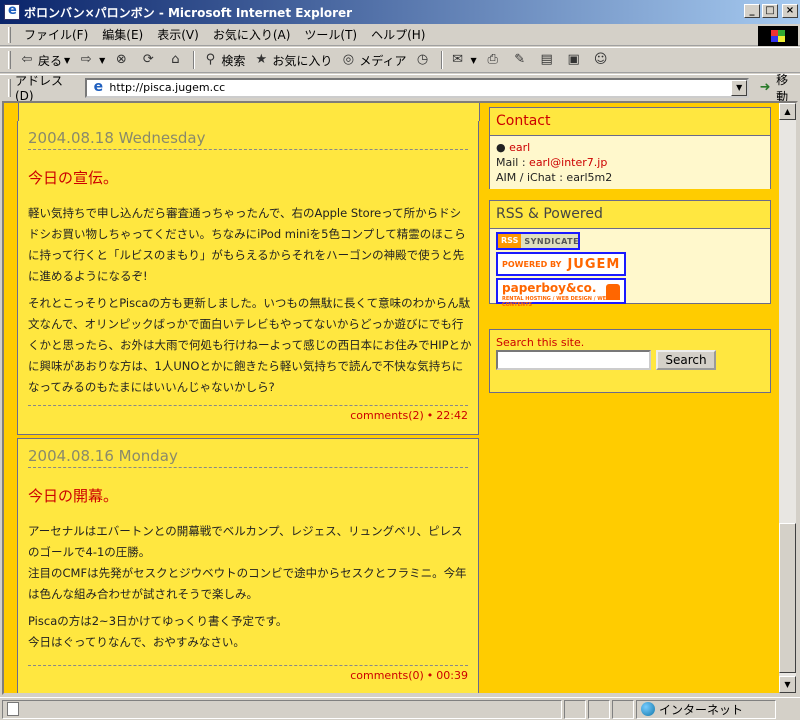 This screenshot has height=720, width=800. What do you see at coordinates (752, 11) in the screenshot?
I see `minimize-button: _` at bounding box center [752, 11].